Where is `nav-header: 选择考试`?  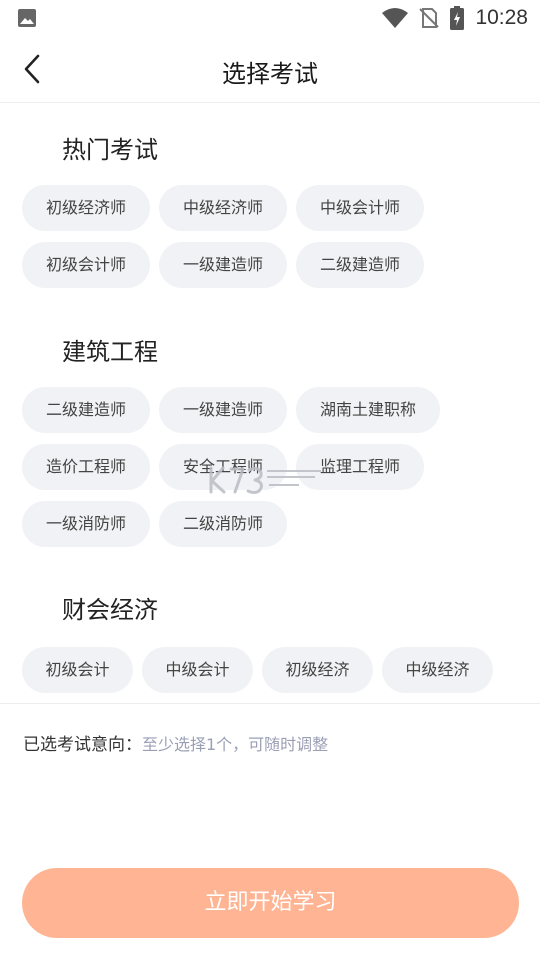
nav-header: 选择考试 is located at coordinates (270, 69).